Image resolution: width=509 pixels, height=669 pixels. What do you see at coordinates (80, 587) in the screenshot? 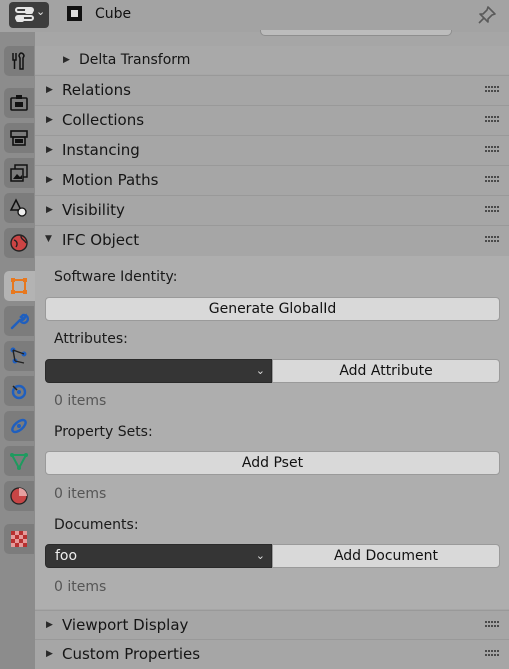
I see `documents-count: 0 items` at bounding box center [80, 587].